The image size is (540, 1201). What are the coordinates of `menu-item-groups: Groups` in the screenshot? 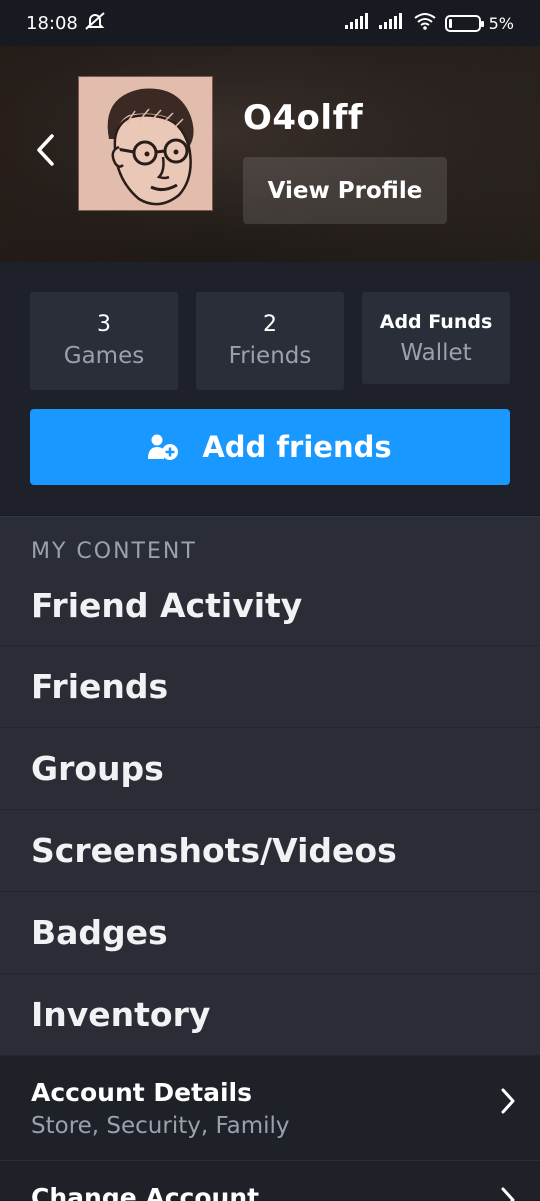 It's located at (270, 769).